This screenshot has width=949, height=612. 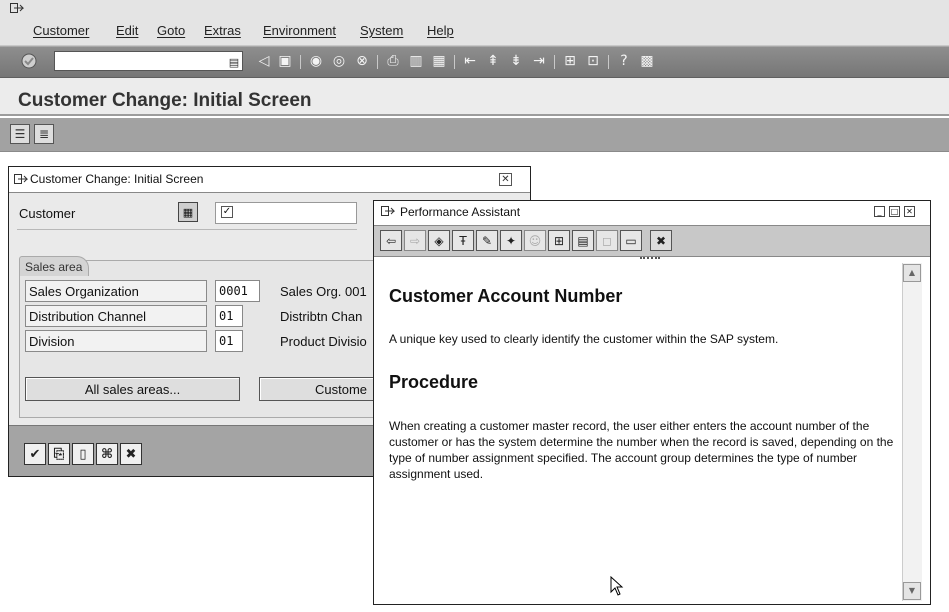 What do you see at coordinates (511, 240) in the screenshot?
I see `application-help-icon: ✦` at bounding box center [511, 240].